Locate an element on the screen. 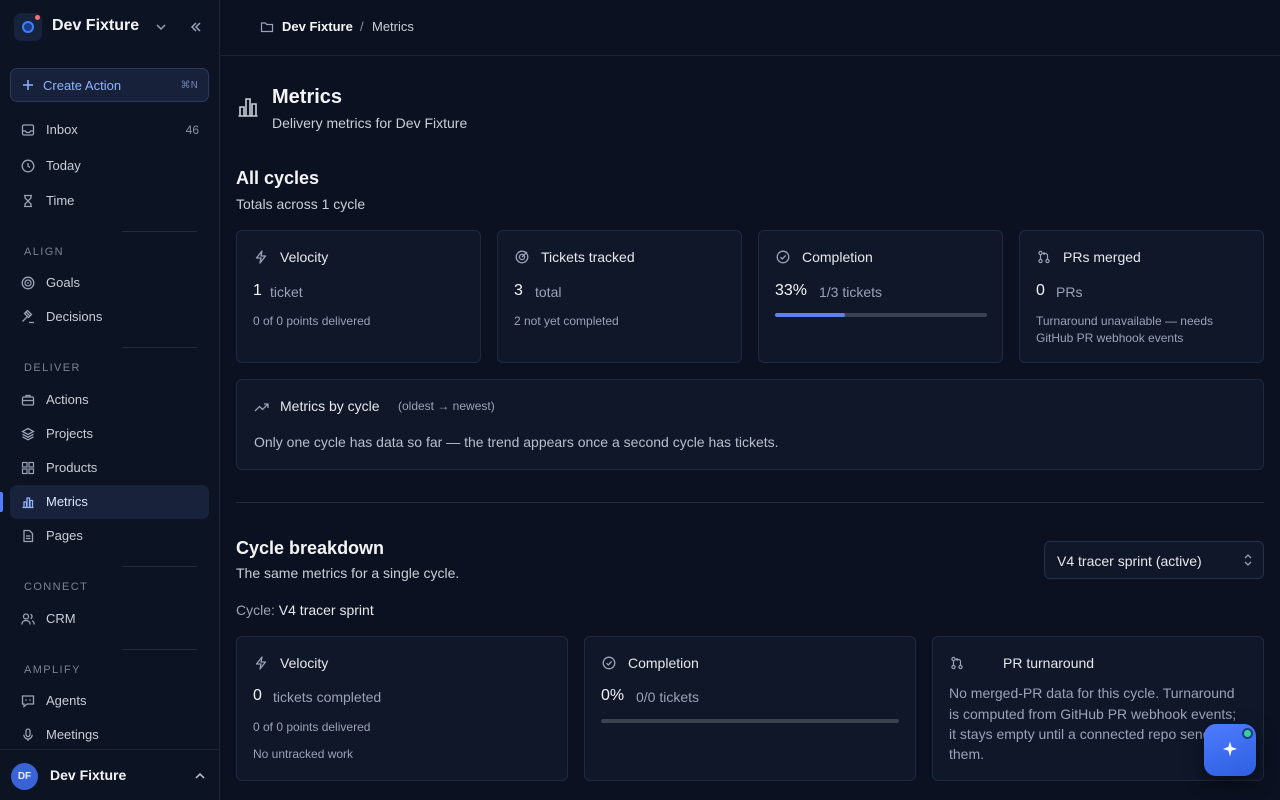 The height and width of the screenshot is (800, 1280). chevron-down-icon is located at coordinates (161, 27).